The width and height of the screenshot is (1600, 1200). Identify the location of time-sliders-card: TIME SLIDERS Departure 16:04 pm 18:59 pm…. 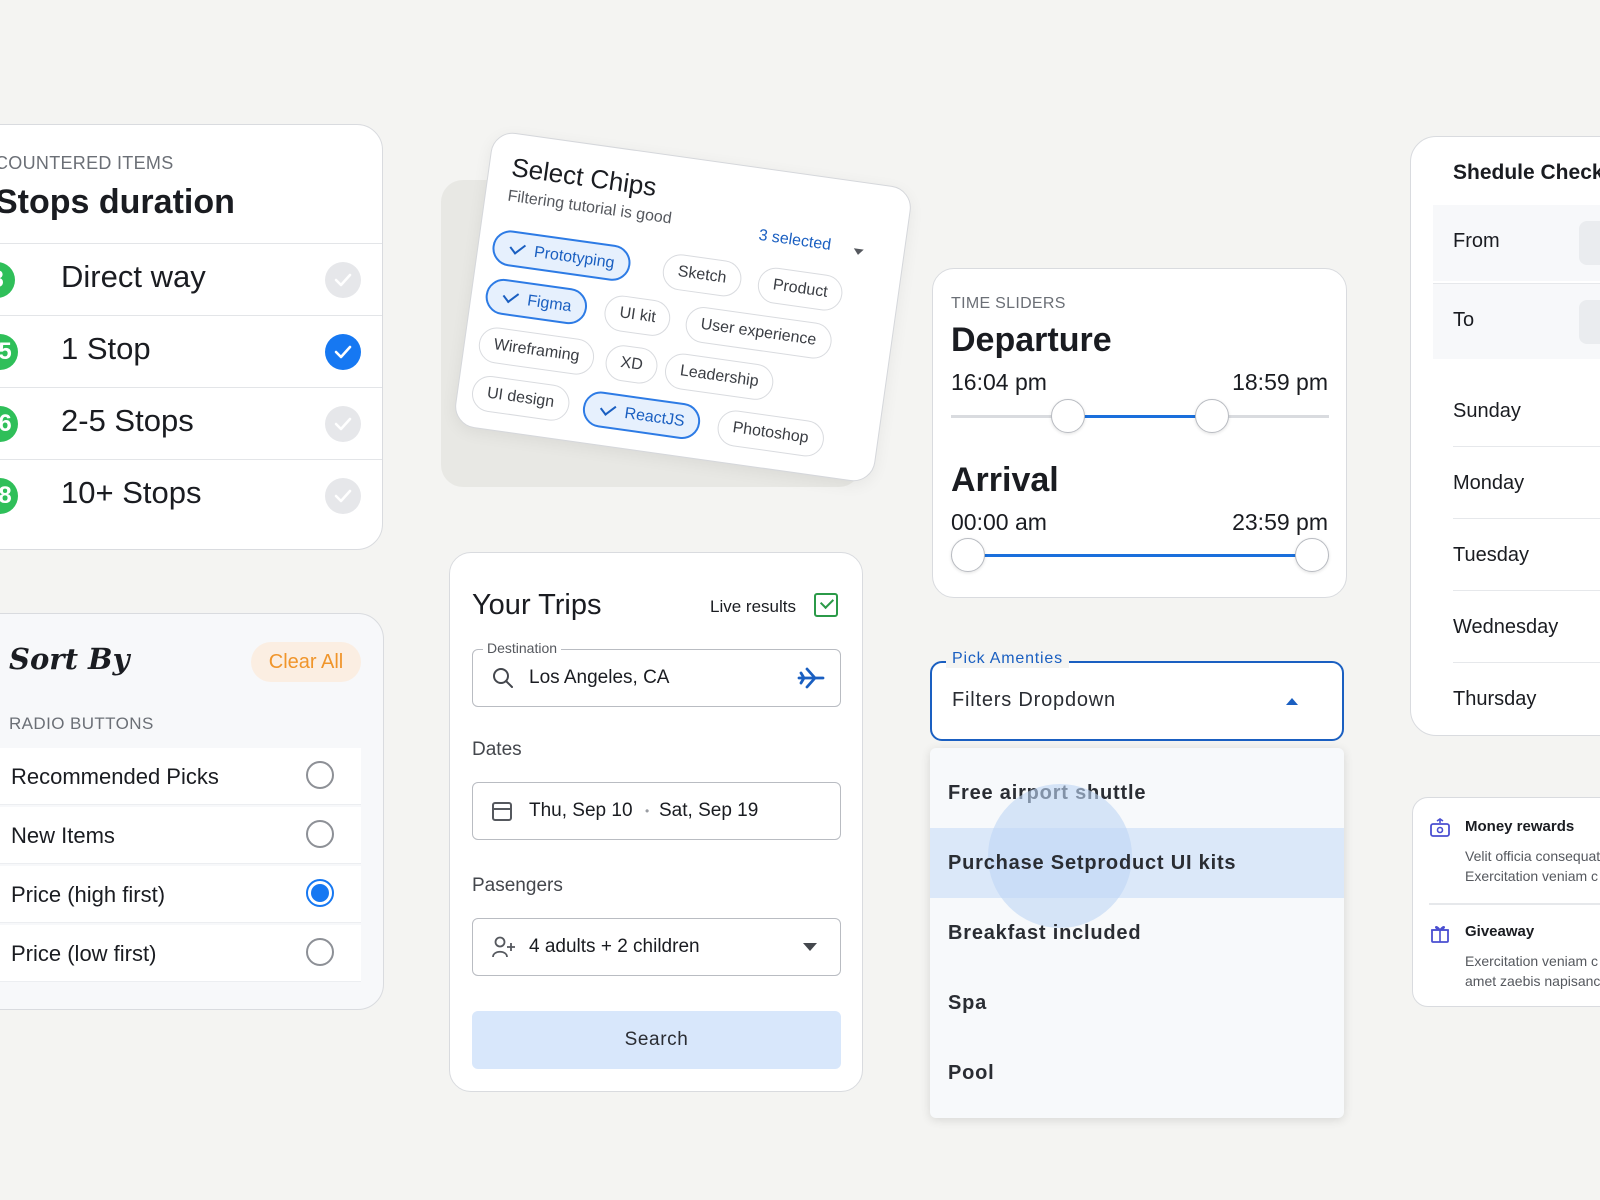
(1139, 433).